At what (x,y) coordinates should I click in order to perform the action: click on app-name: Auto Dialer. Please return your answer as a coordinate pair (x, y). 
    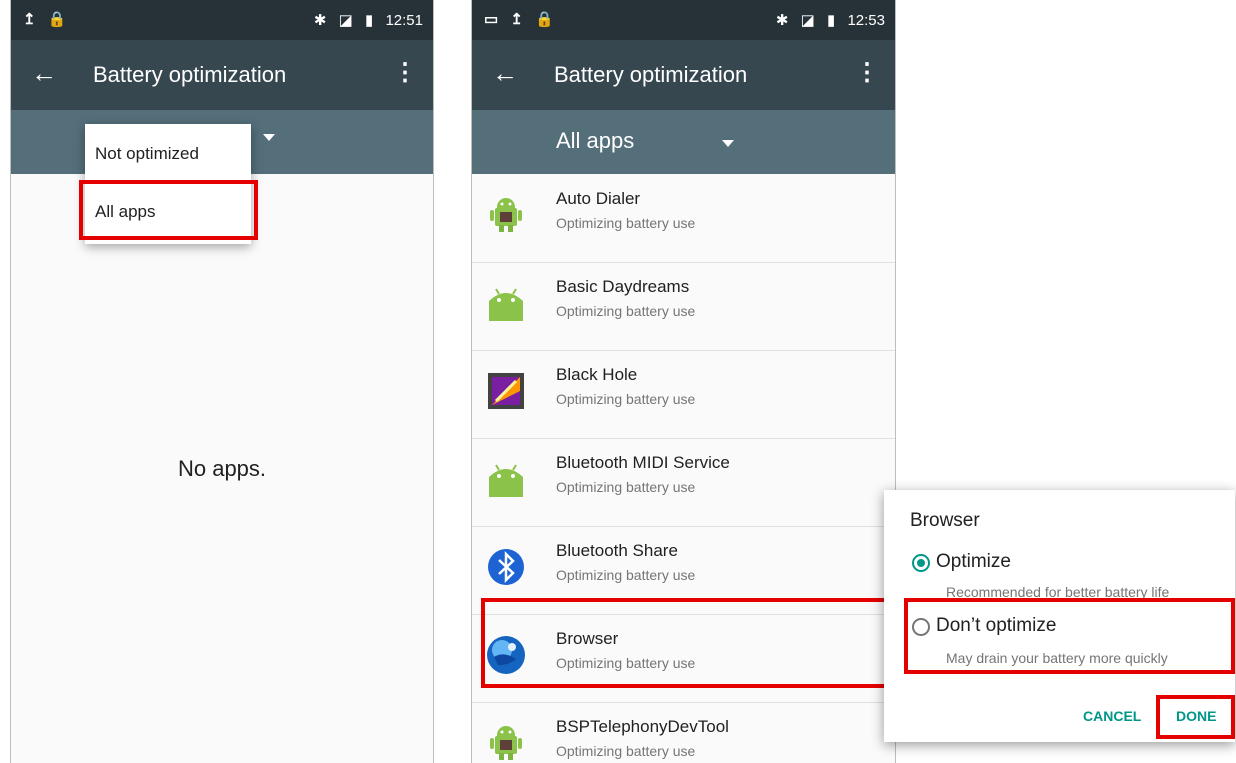
    Looking at the image, I should click on (598, 198).